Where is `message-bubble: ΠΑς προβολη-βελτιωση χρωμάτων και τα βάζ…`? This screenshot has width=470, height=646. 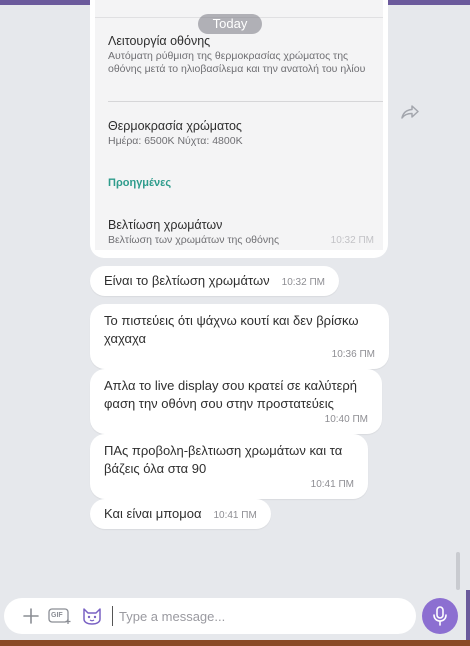
message-bubble: ΠΑς προβολη-βελτιωση χρωμάτων και τα βάζ… is located at coordinates (229, 466).